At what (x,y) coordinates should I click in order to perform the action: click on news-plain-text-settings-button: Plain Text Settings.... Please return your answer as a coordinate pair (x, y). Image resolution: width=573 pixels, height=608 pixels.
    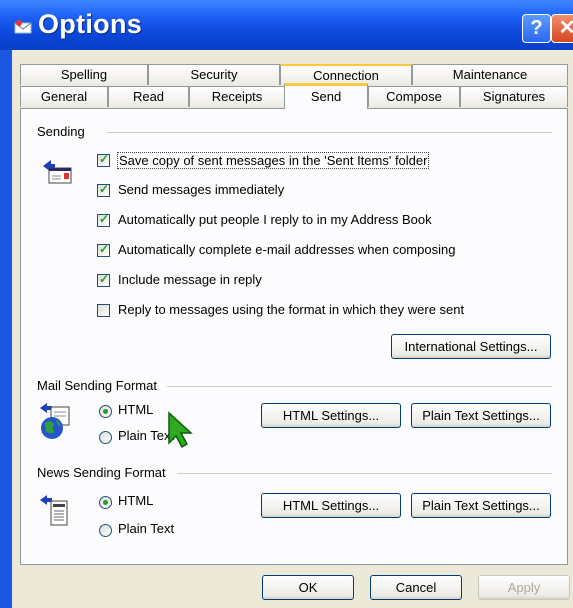
    Looking at the image, I should click on (481, 505).